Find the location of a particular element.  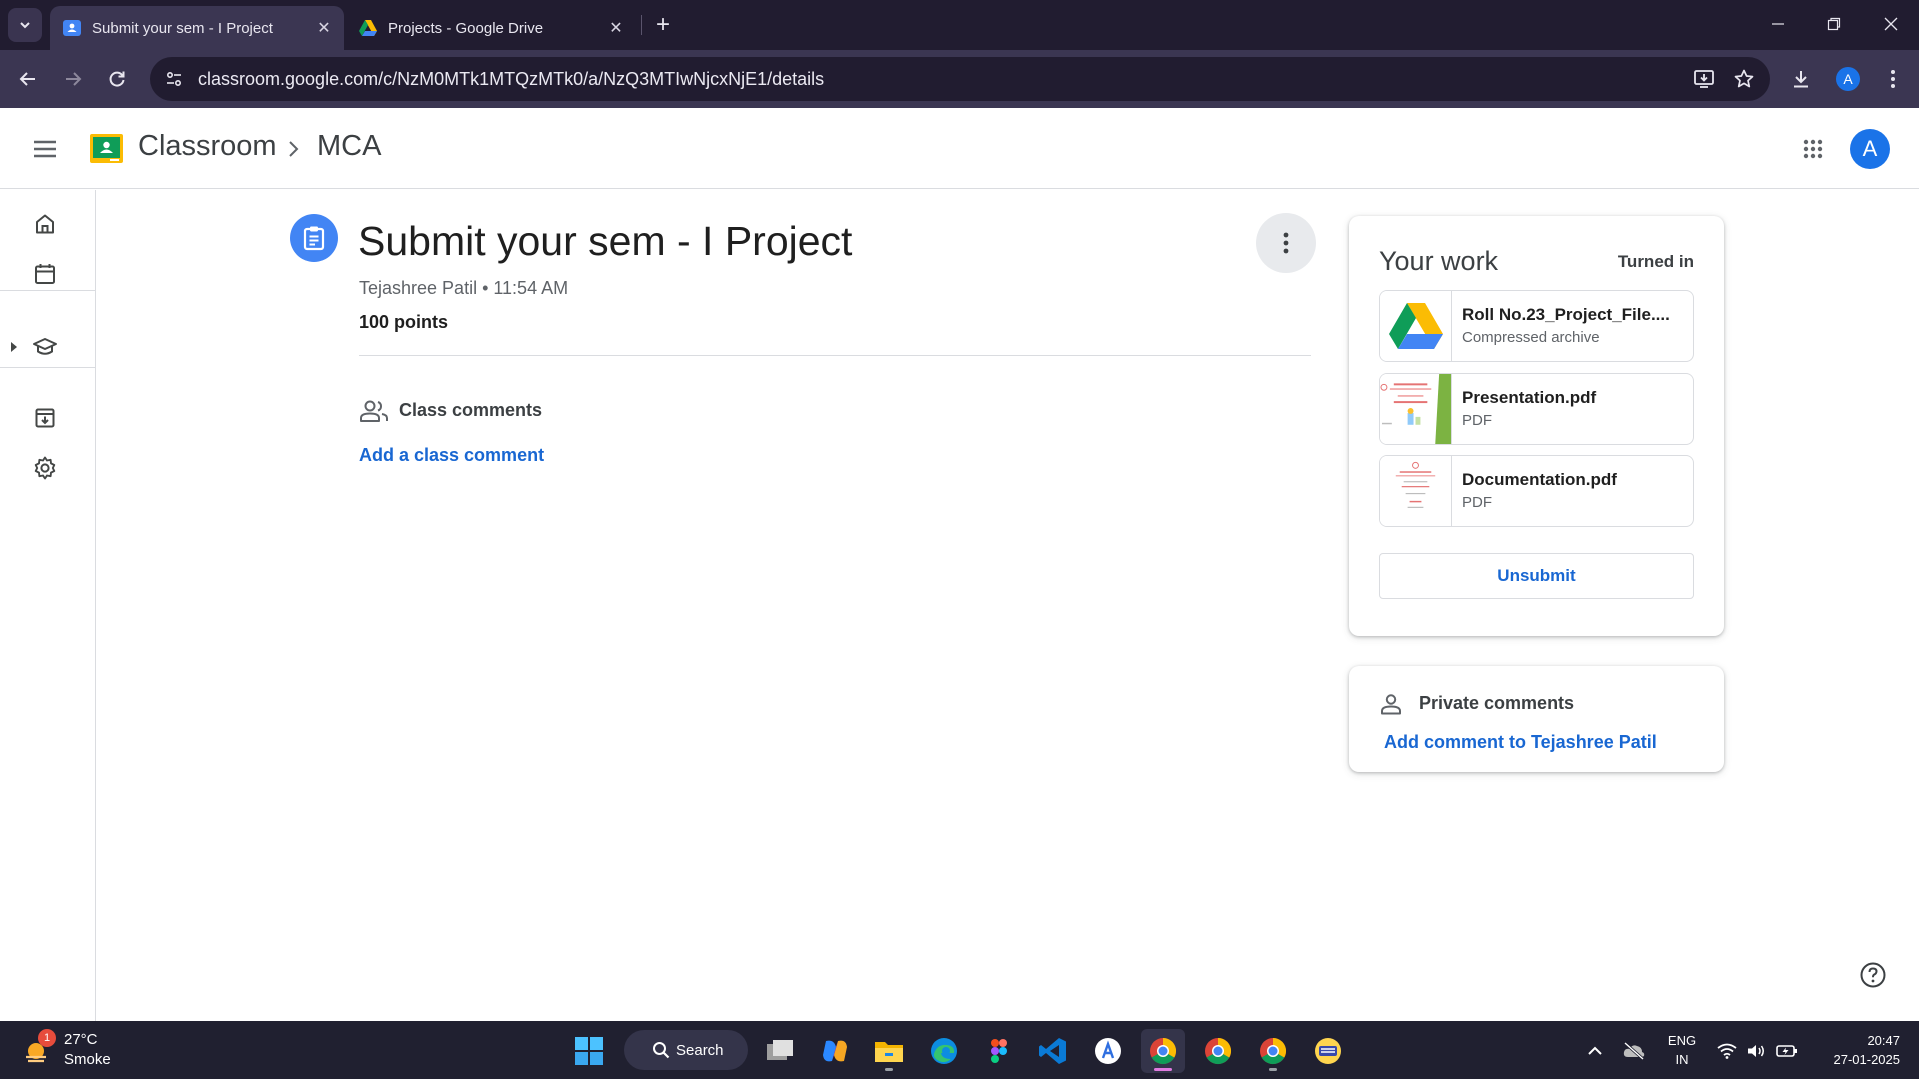

taskbar-search: Search is located at coordinates (686, 1050).